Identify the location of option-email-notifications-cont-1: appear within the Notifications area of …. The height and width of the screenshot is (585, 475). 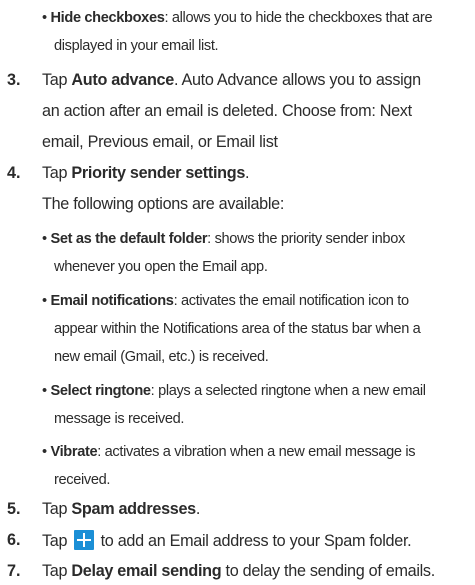
(237, 329).